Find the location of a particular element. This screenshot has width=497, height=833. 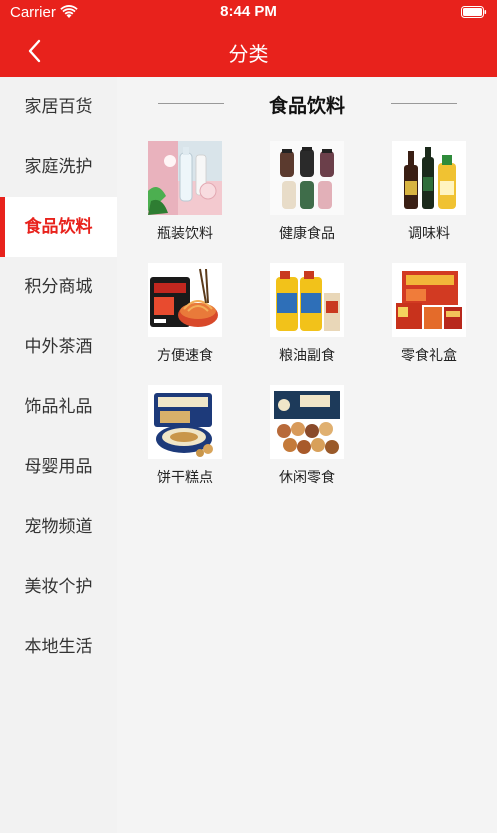

subcategory-label: 粮油副食 is located at coordinates (307, 356).